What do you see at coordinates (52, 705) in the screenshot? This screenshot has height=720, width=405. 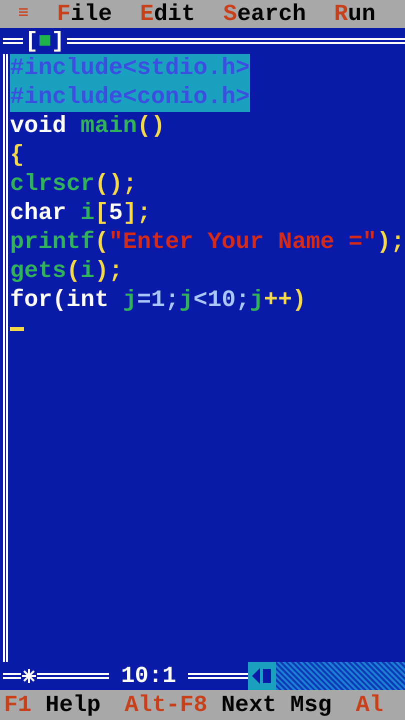 I see `shortcut-hint: F1 Help` at bounding box center [52, 705].